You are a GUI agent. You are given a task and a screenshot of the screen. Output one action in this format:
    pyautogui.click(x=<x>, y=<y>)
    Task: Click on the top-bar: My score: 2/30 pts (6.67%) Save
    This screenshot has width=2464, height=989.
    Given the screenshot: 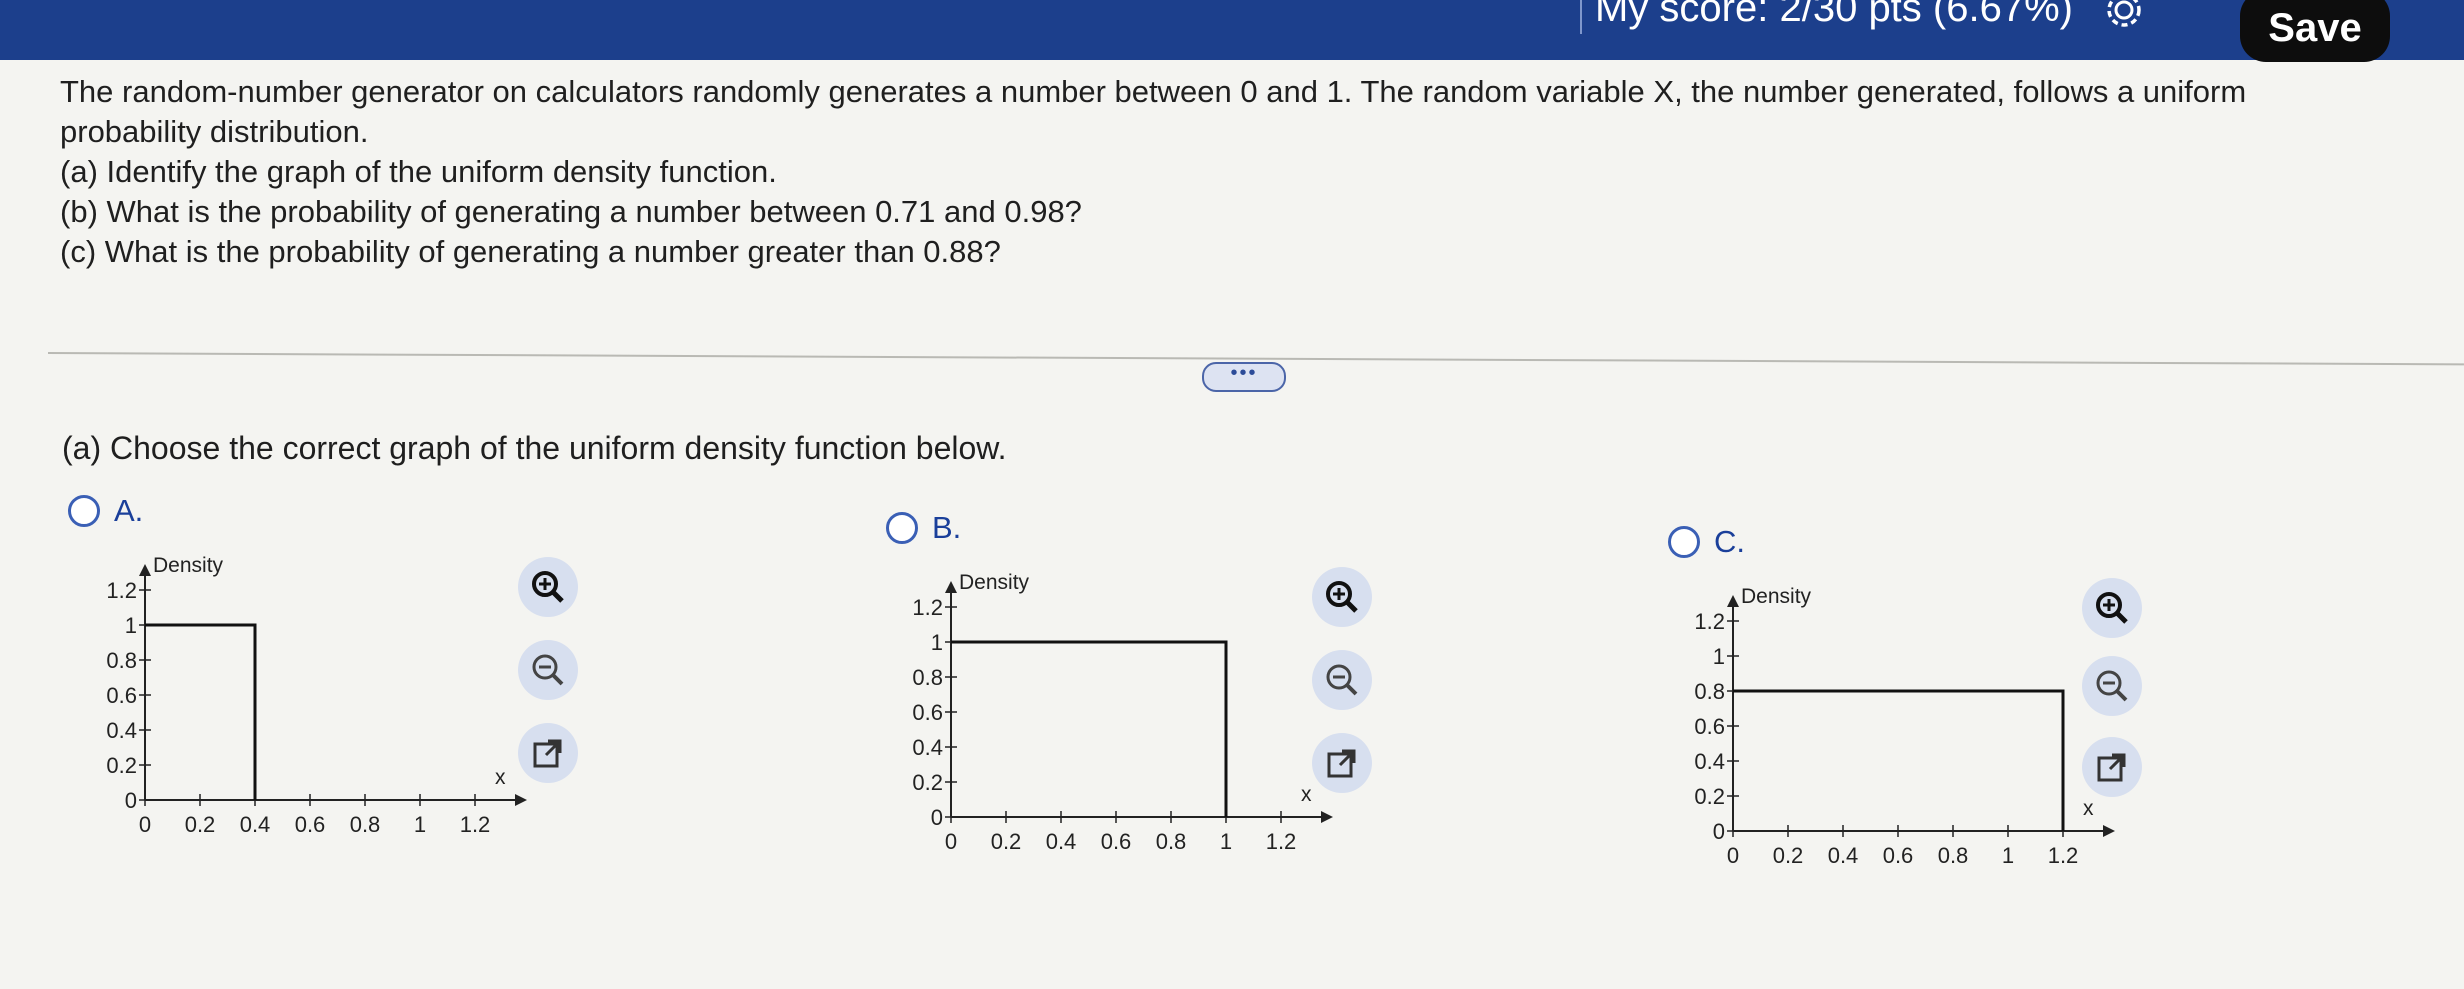 What is the action you would take?
    pyautogui.click(x=1232, y=31)
    